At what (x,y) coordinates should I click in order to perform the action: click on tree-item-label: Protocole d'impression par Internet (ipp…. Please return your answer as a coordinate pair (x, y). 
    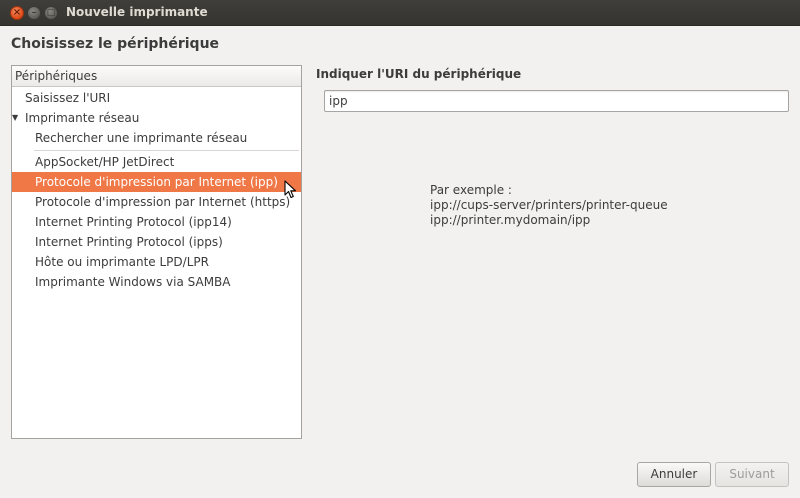
    Looking at the image, I should click on (156, 182).